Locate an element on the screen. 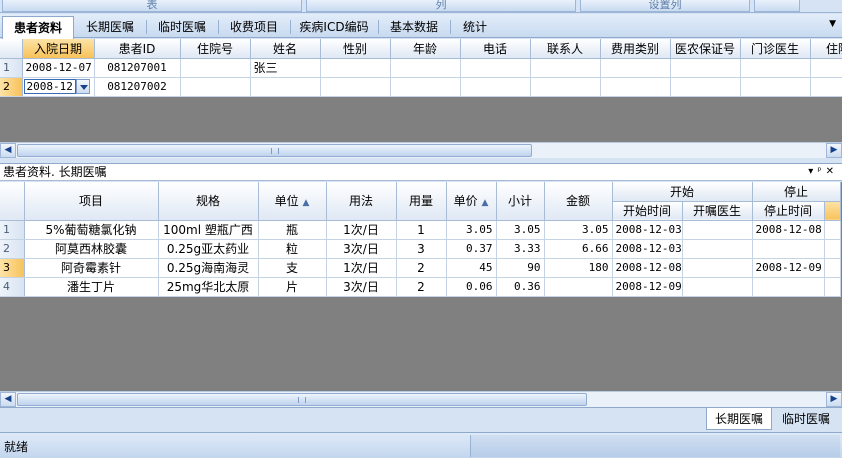 The height and width of the screenshot is (458, 842). cell-qty: 1 is located at coordinates (421, 230).